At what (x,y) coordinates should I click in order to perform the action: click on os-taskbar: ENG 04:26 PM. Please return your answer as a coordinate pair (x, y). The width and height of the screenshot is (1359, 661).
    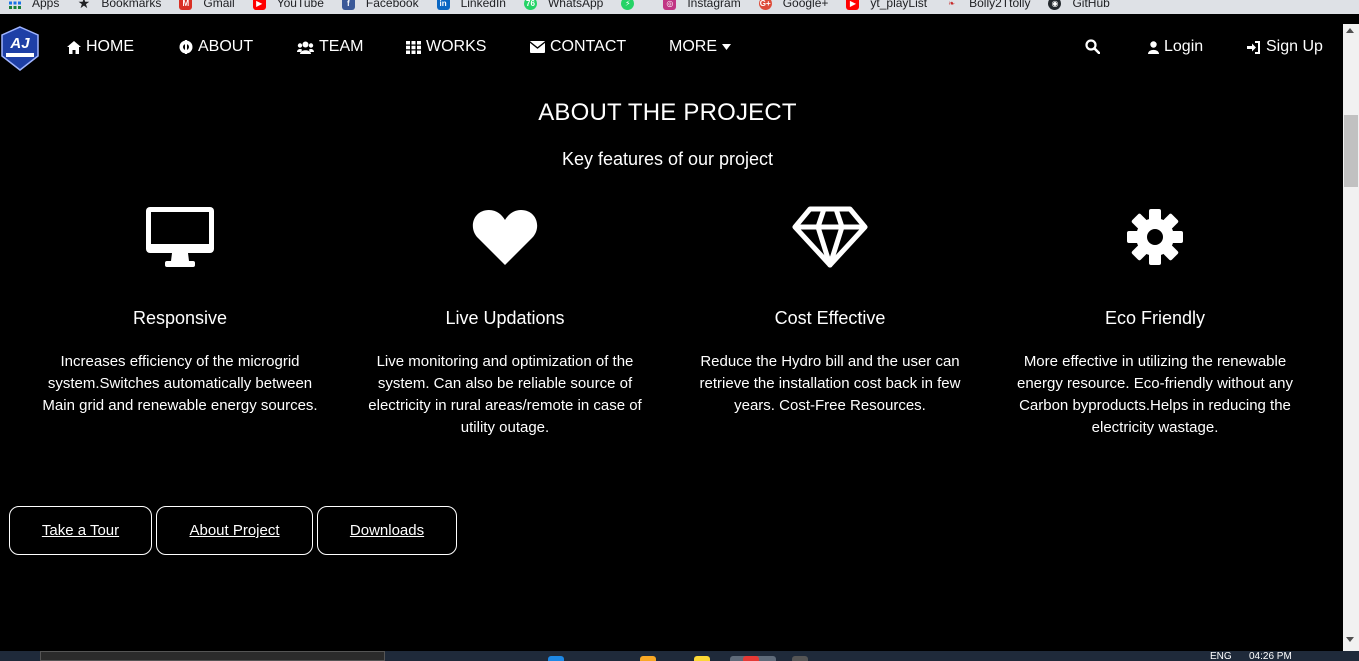
    Looking at the image, I should click on (679, 656).